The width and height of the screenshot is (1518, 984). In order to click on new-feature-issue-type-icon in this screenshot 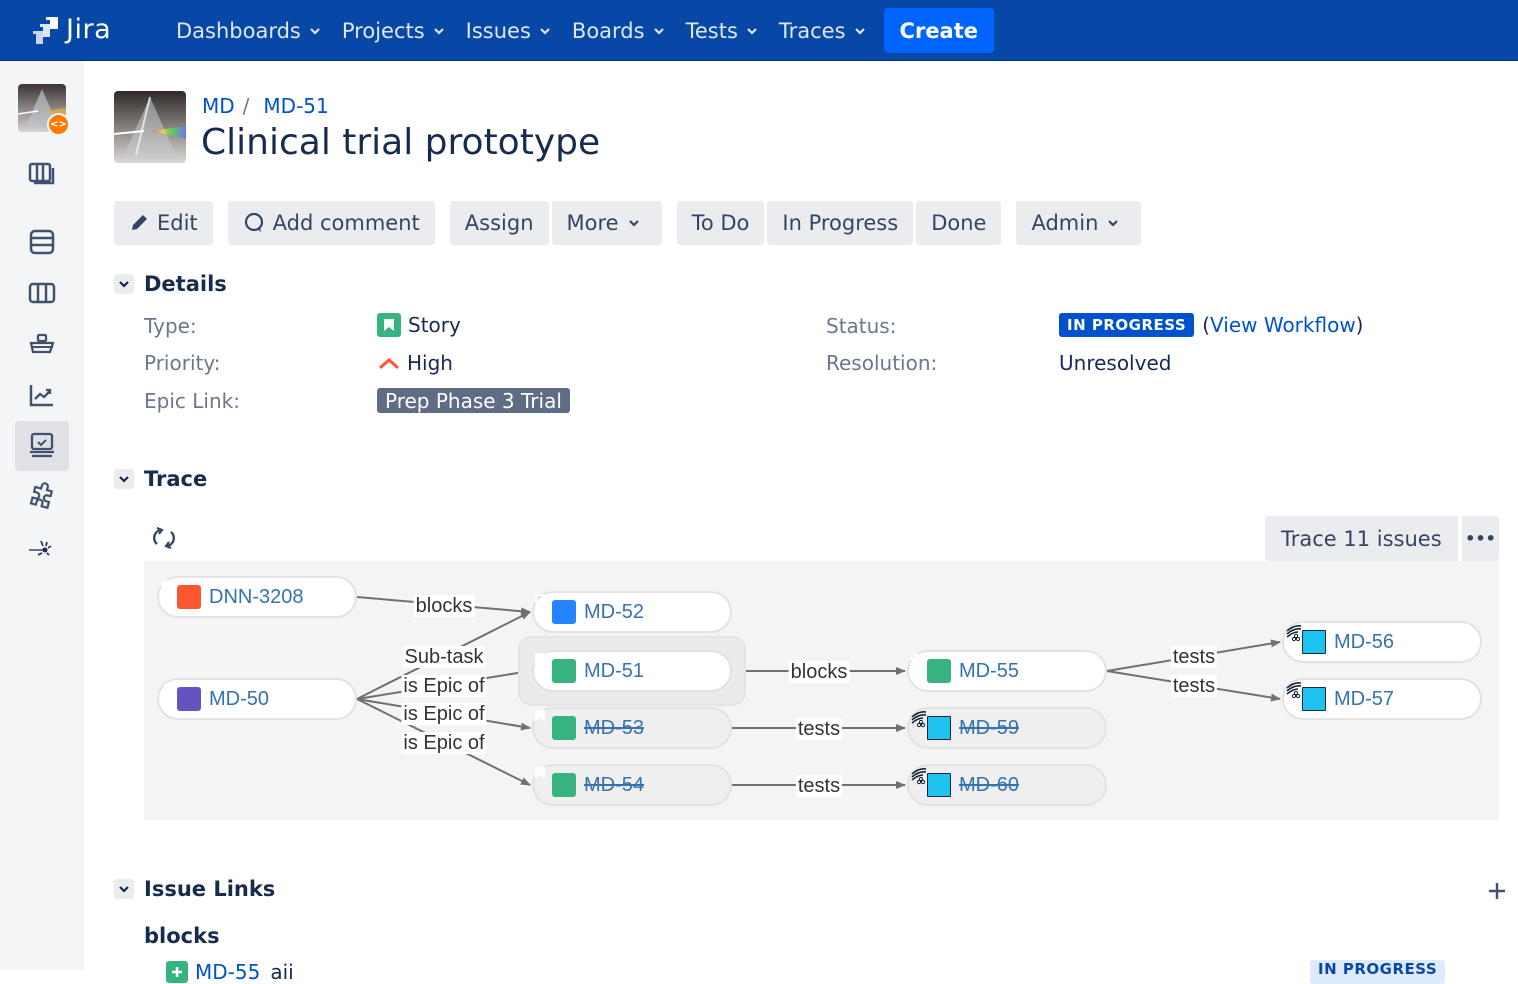, I will do `click(930, 668)`.